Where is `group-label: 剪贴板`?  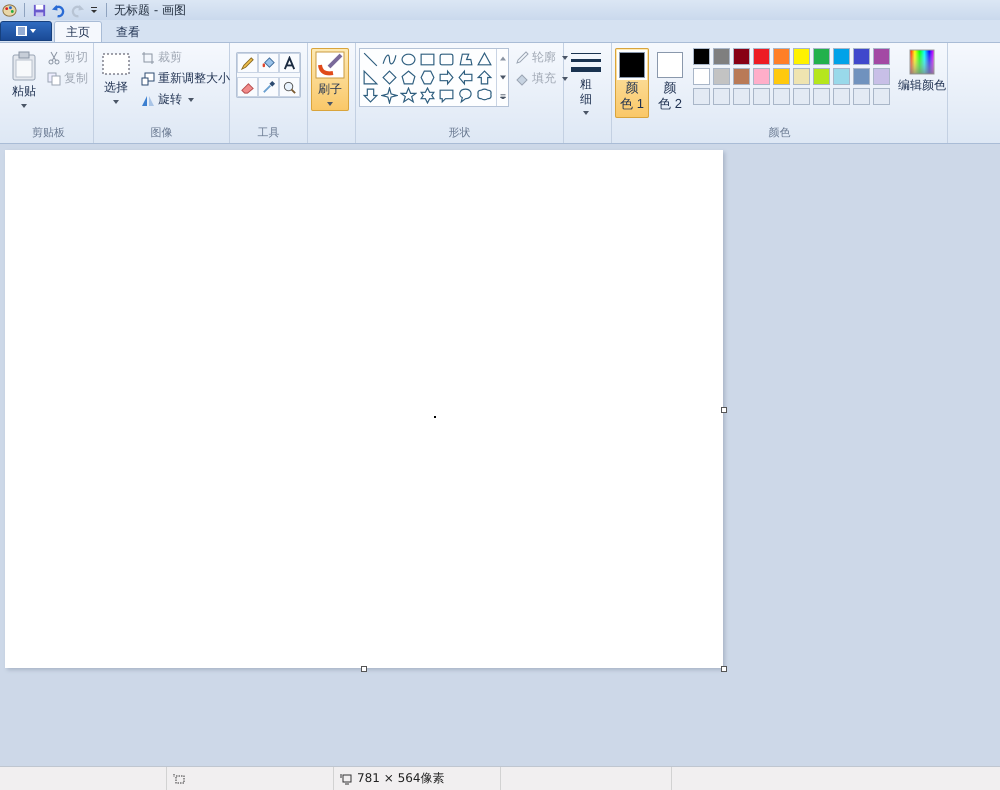 group-label: 剪贴板 is located at coordinates (48, 133).